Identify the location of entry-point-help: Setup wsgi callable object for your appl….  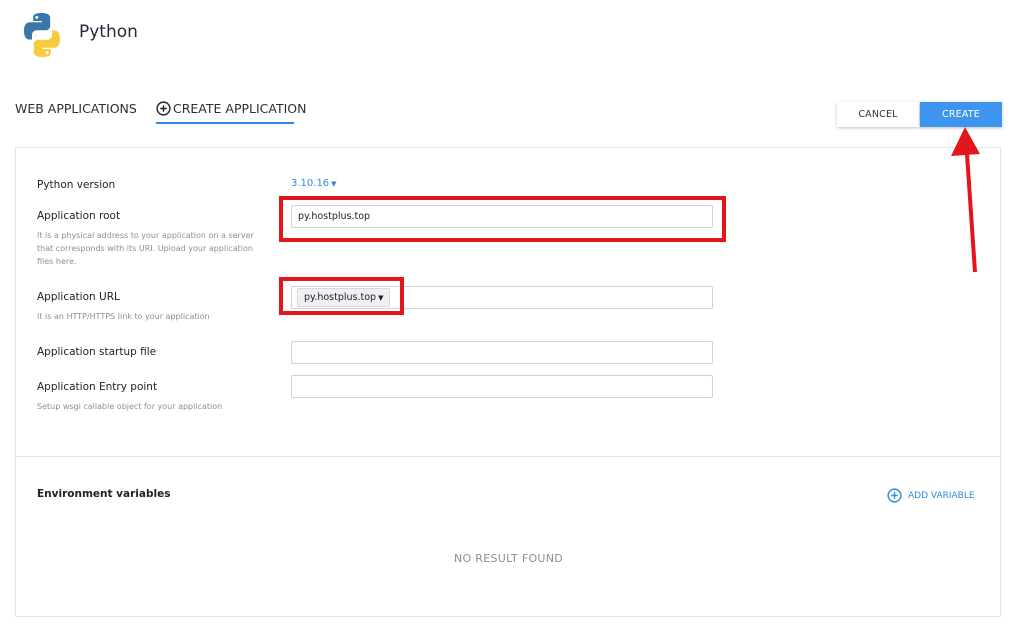
(130, 406).